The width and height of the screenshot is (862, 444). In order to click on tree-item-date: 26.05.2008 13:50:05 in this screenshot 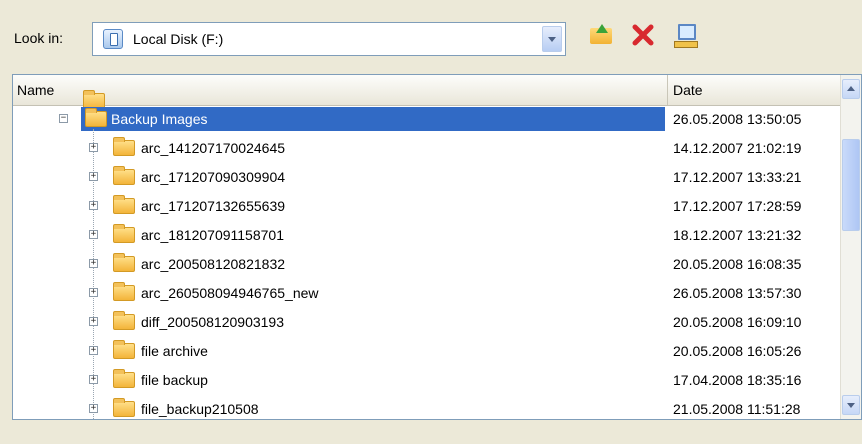, I will do `click(737, 119)`.